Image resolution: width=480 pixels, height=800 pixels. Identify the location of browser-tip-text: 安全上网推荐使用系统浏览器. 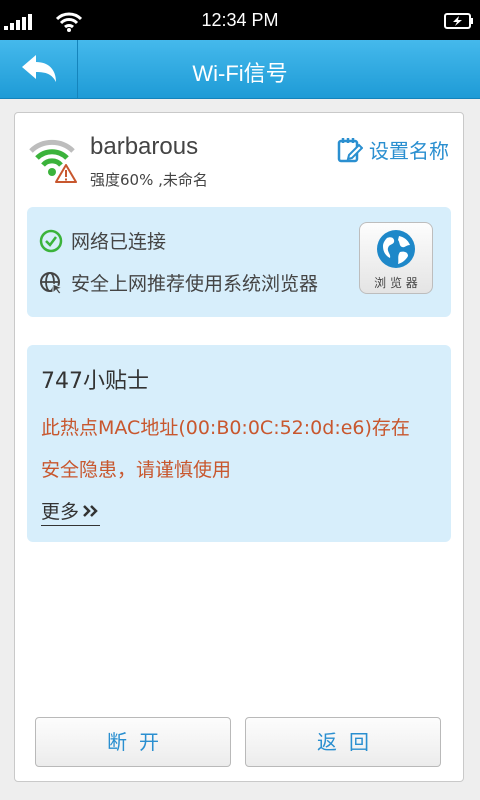
(195, 284).